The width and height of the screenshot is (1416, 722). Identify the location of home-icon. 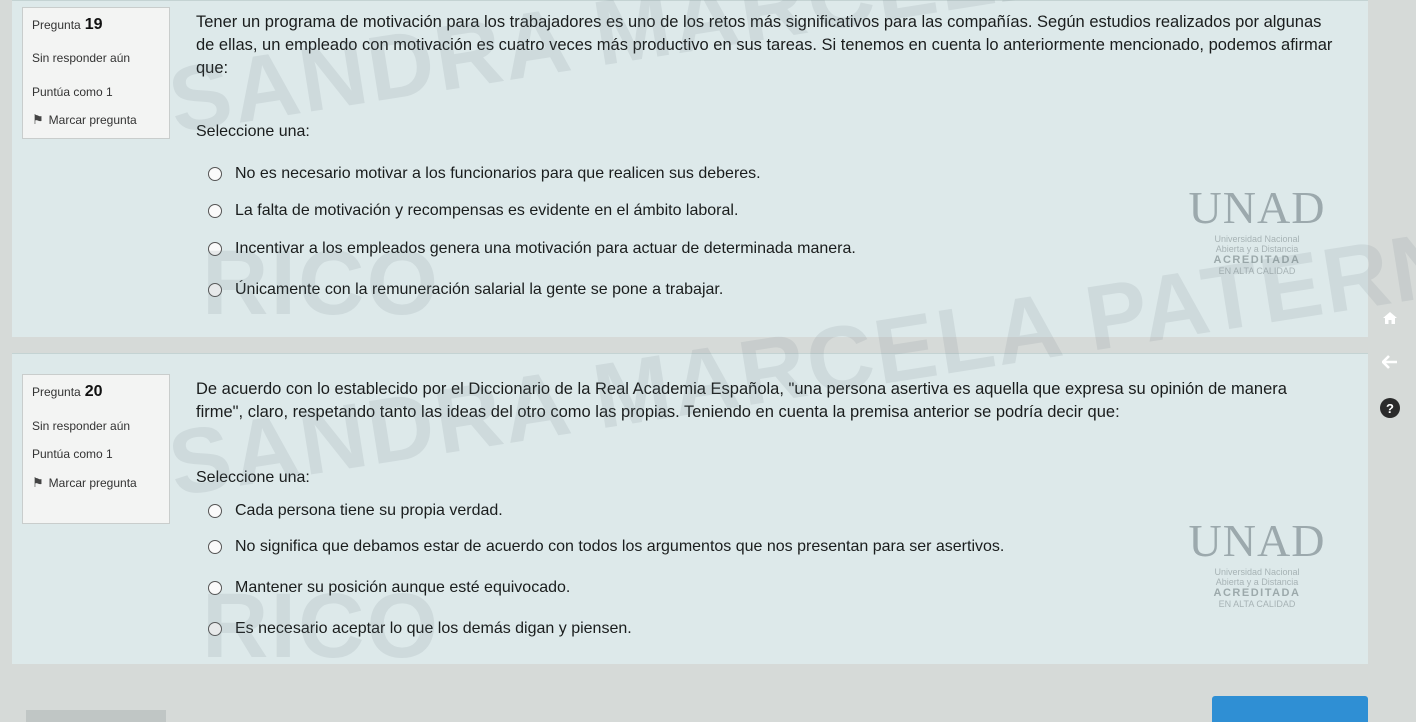
(1390, 318).